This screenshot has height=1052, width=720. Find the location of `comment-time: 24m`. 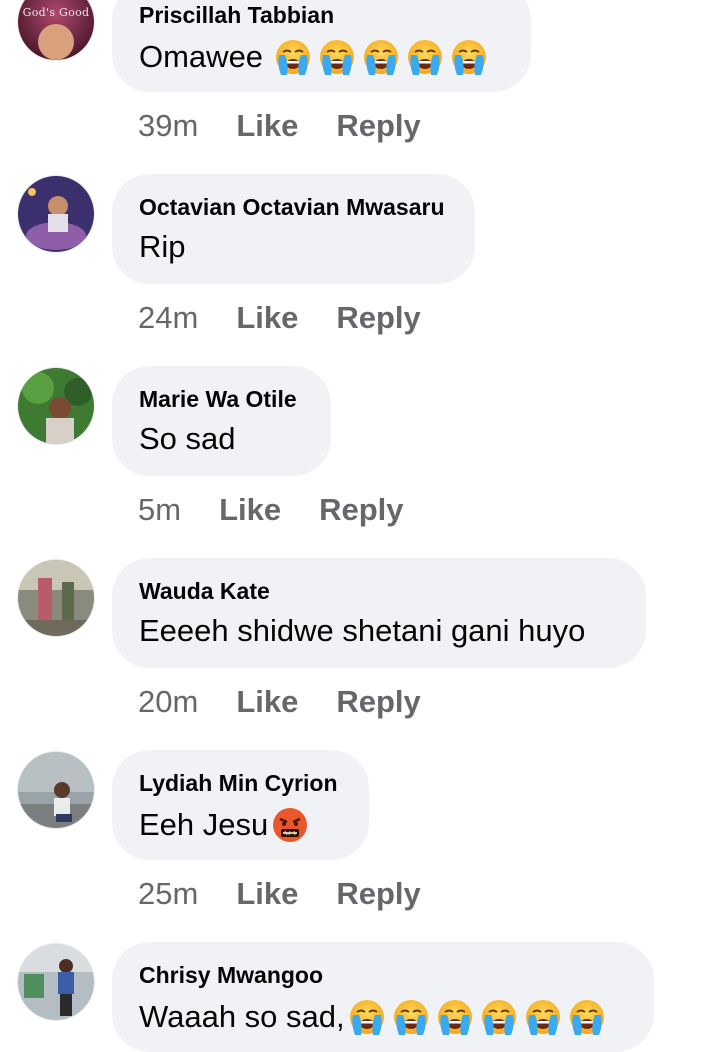

comment-time: 24m is located at coordinates (168, 318).